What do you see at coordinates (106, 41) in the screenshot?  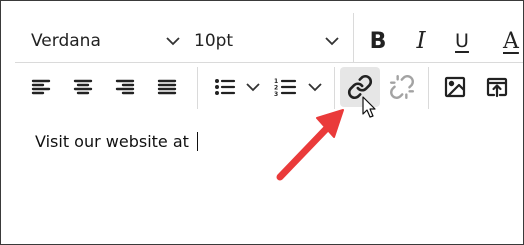 I see `font-family-select: Verdana` at bounding box center [106, 41].